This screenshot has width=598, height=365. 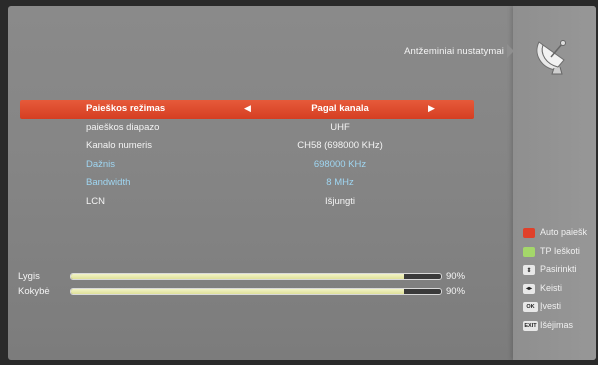 I want to click on legend-tp-search: TP Ieškoti, so click(x=559, y=254).